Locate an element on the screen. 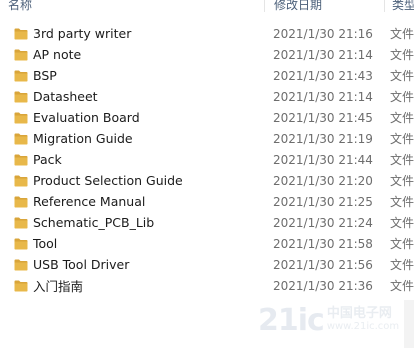 The height and width of the screenshot is (348, 414). date-modified: 2021/1/30 21:45 is located at coordinates (323, 117).